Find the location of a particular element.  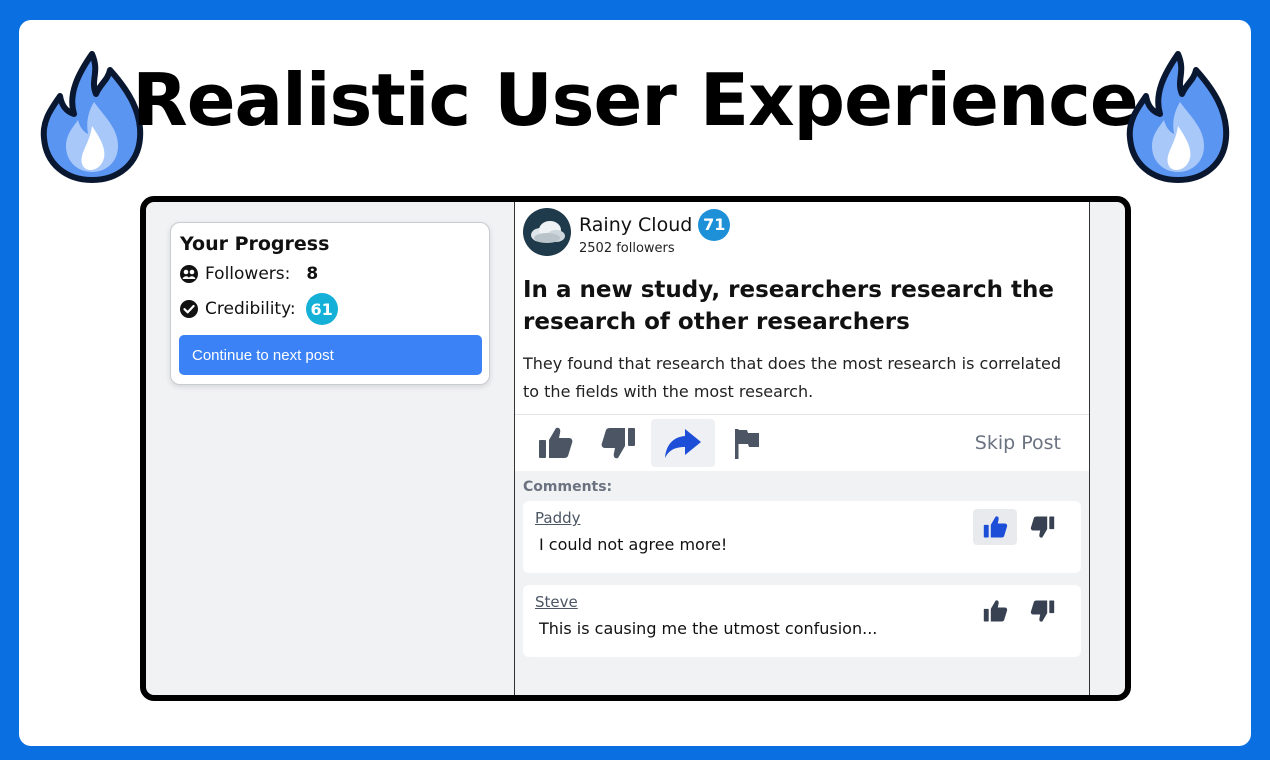

progress-title: Your Progress is located at coordinates (255, 244).